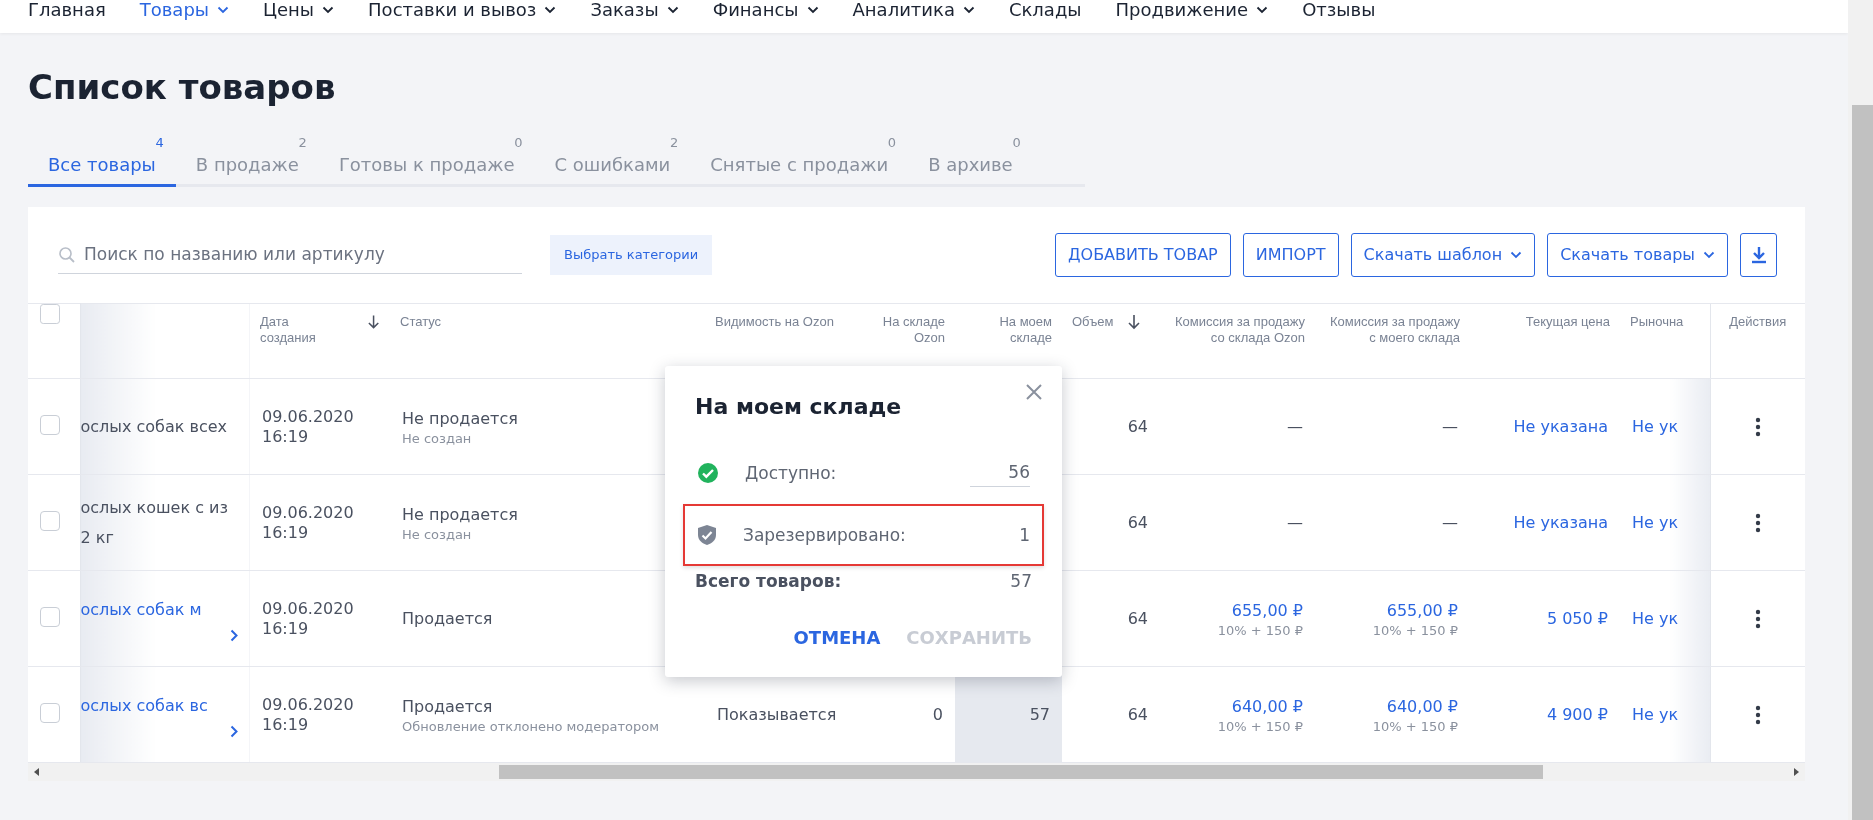 Image resolution: width=1873 pixels, height=820 pixels. Describe the element at coordinates (1093, 322) in the screenshot. I see `column-header: Объем` at that location.